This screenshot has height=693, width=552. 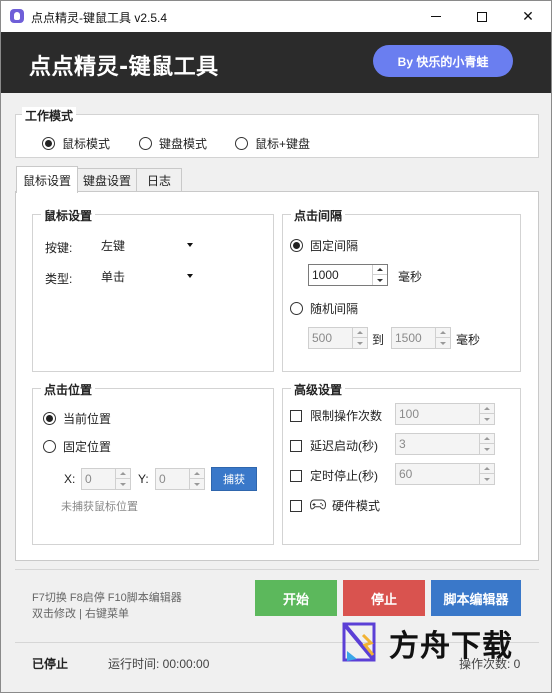 What do you see at coordinates (344, 446) in the screenshot?
I see `checkbox-label: 延迟启动(秒)` at bounding box center [344, 446].